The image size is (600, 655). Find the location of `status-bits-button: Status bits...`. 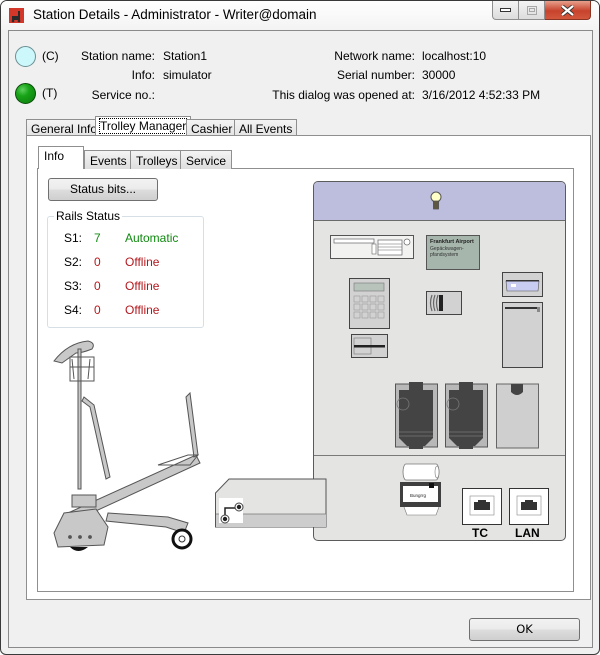

status-bits-button: Status bits... is located at coordinates (103, 189).